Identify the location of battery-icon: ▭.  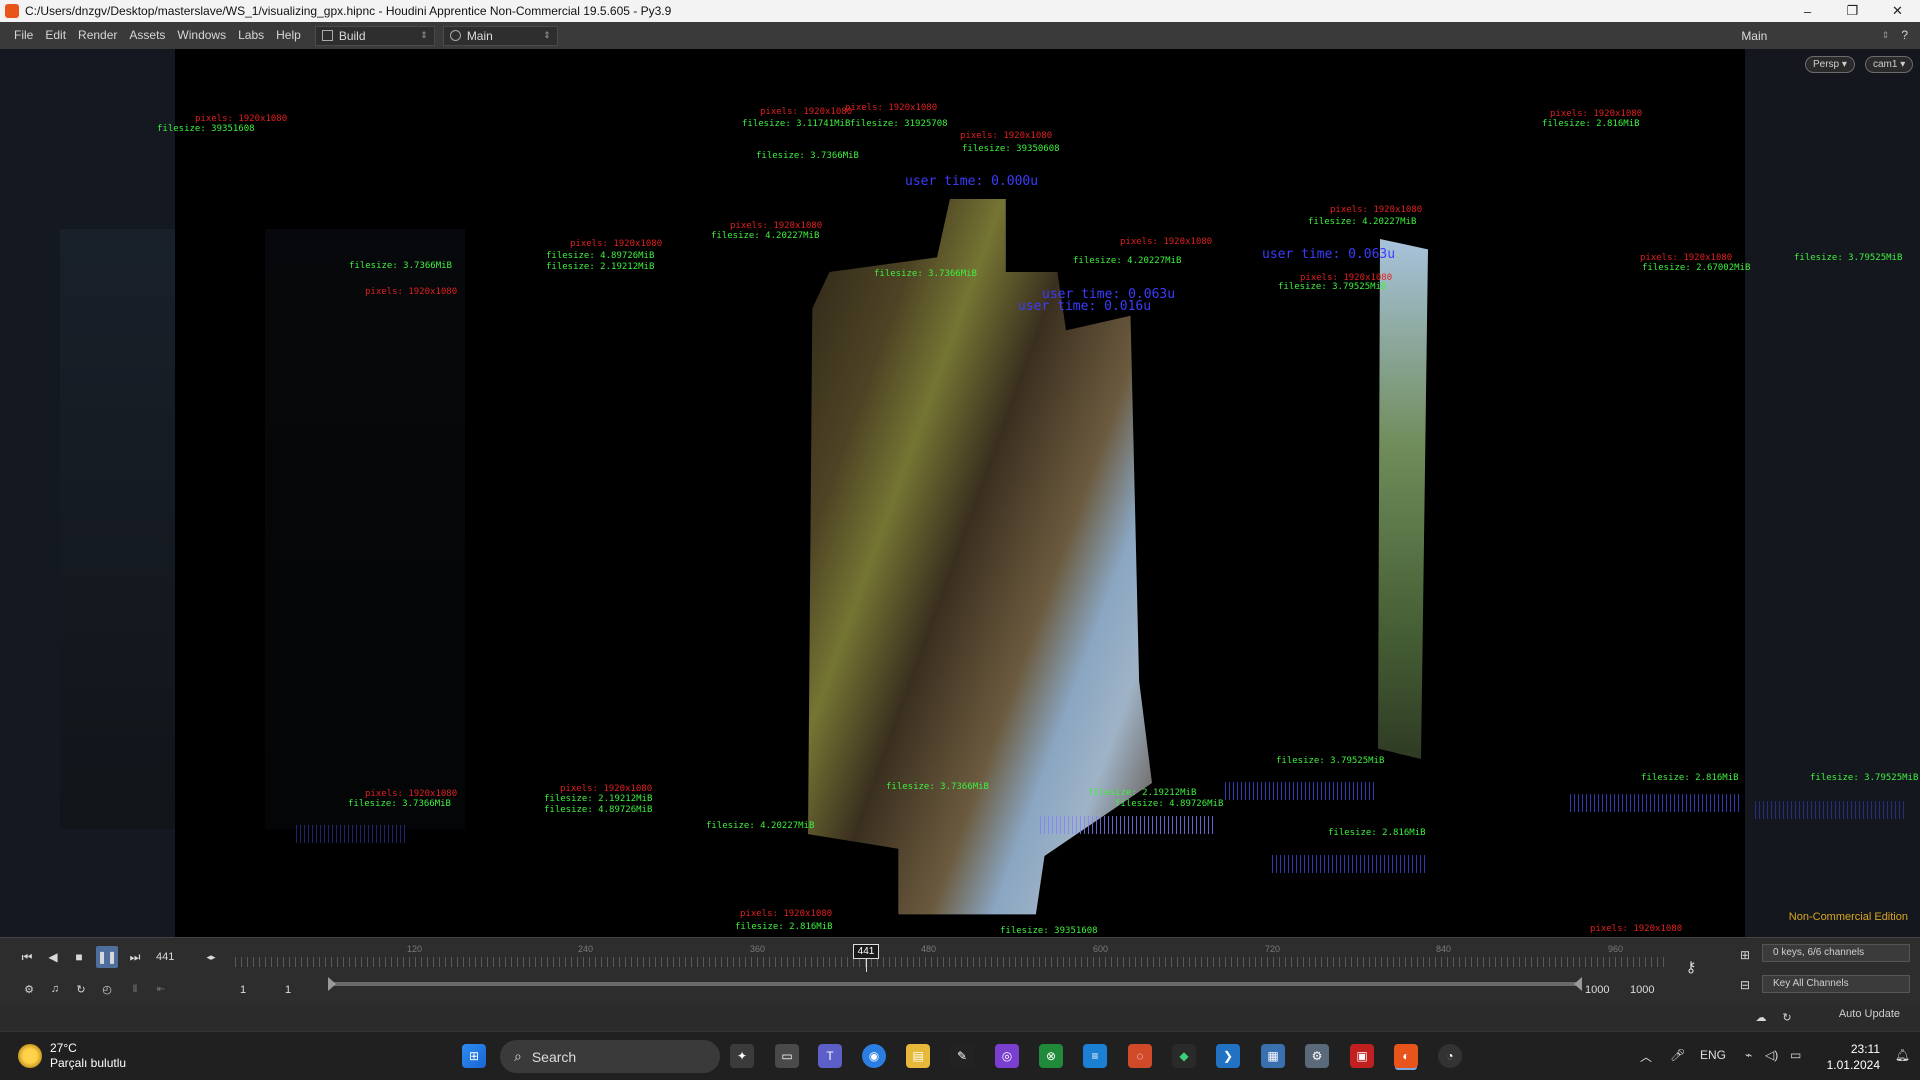
(1795, 1055).